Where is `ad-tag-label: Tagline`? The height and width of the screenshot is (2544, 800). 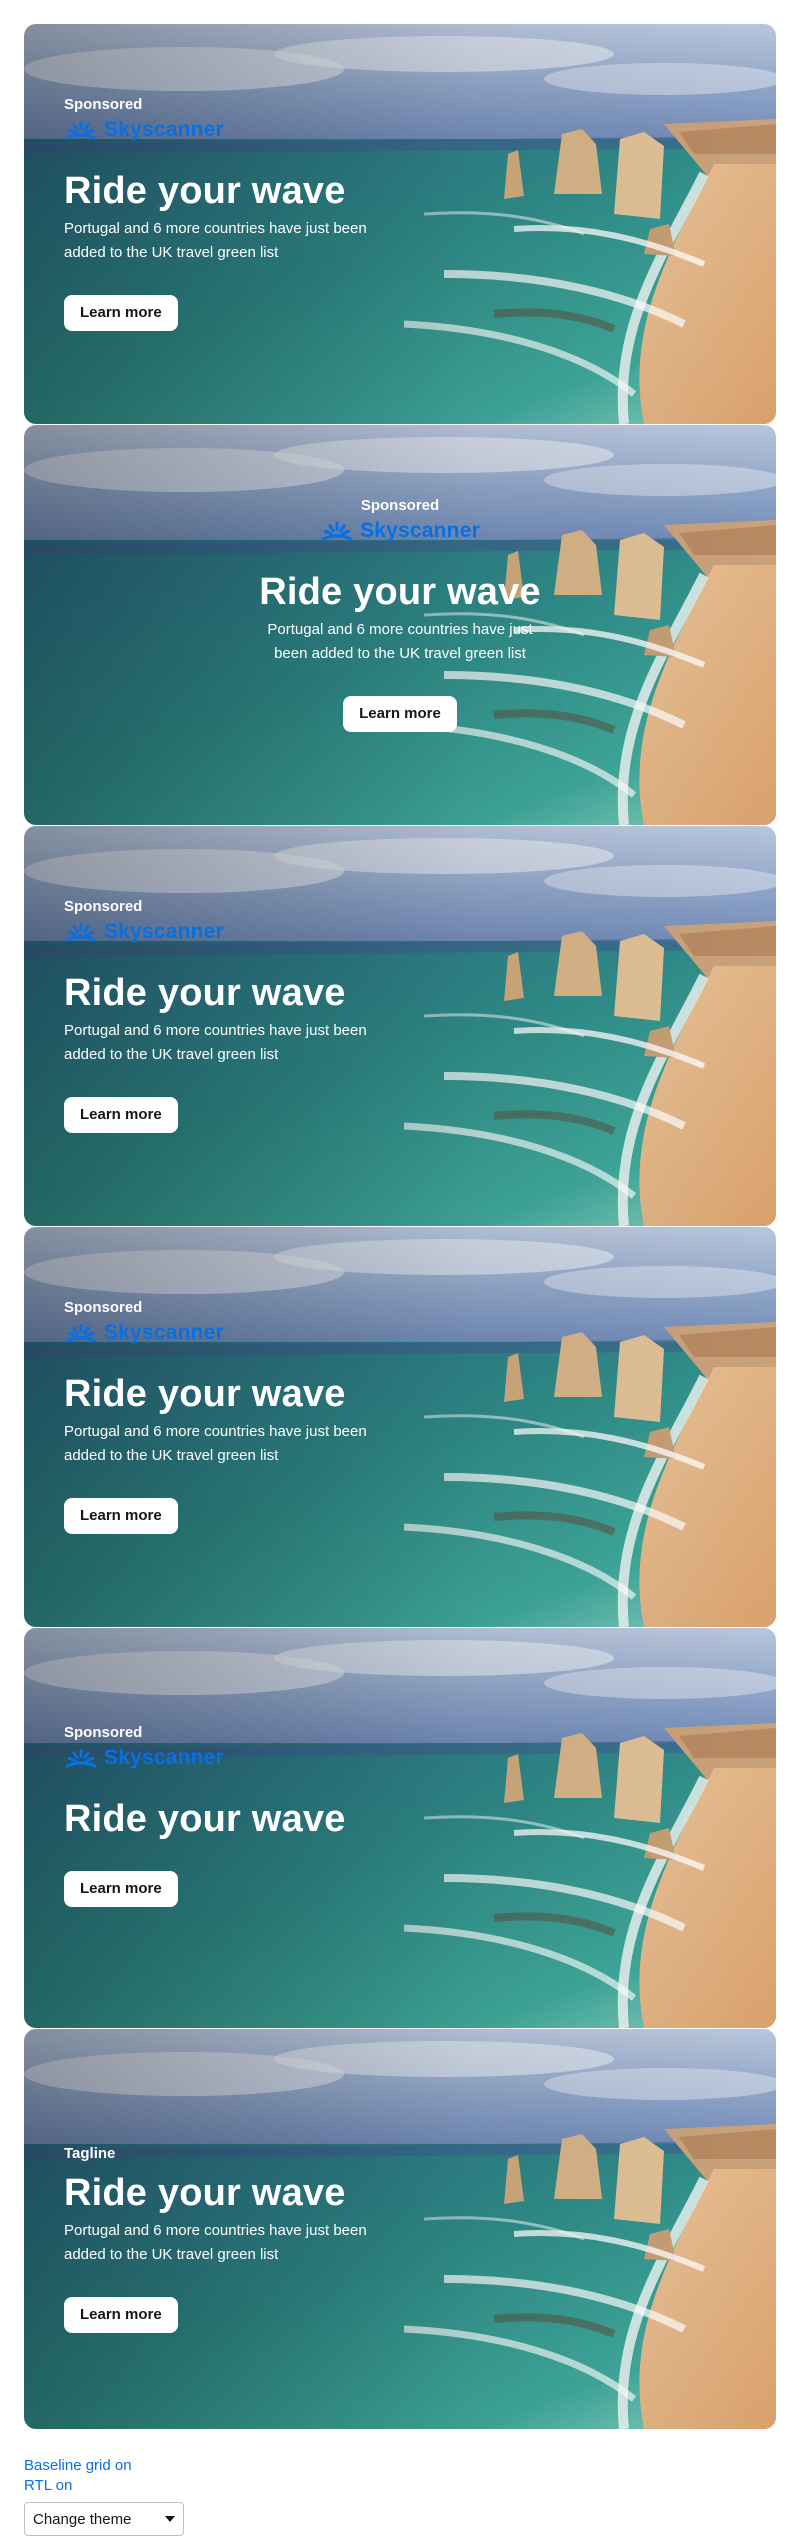
ad-tag-label: Tagline is located at coordinates (90, 2153).